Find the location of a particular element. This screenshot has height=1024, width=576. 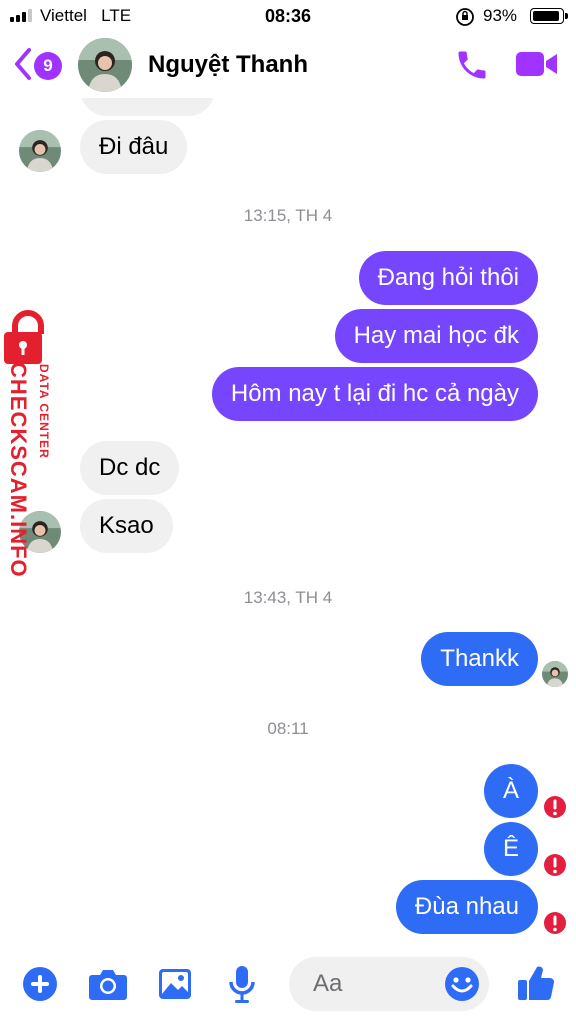

conversation-header: 9 Nguyệt Thanh is located at coordinates (288, 65).